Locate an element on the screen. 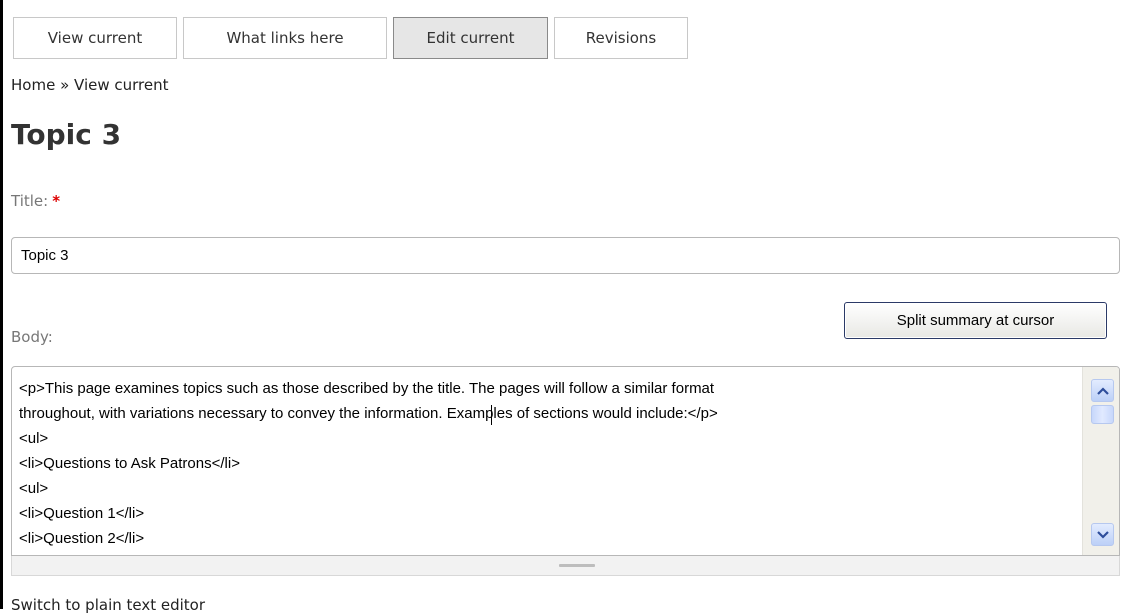 Image resolution: width=1135 pixels, height=614 pixels. split-summary-button: Split summary at cursor is located at coordinates (975, 320).